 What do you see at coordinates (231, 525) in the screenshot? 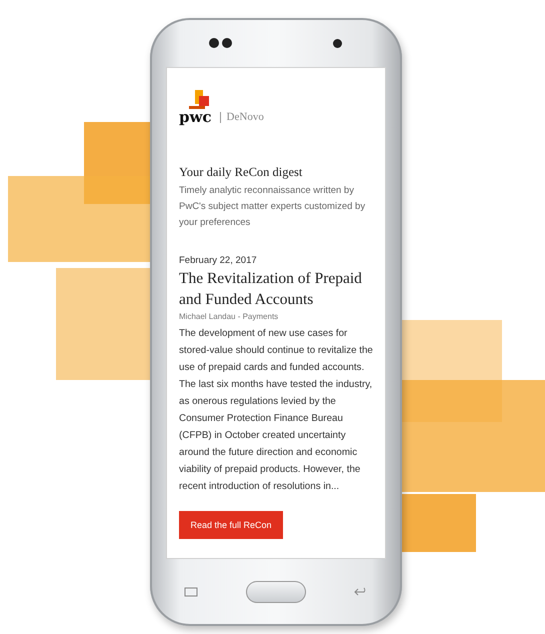
I see `read-more-button: Read the full ReCon` at bounding box center [231, 525].